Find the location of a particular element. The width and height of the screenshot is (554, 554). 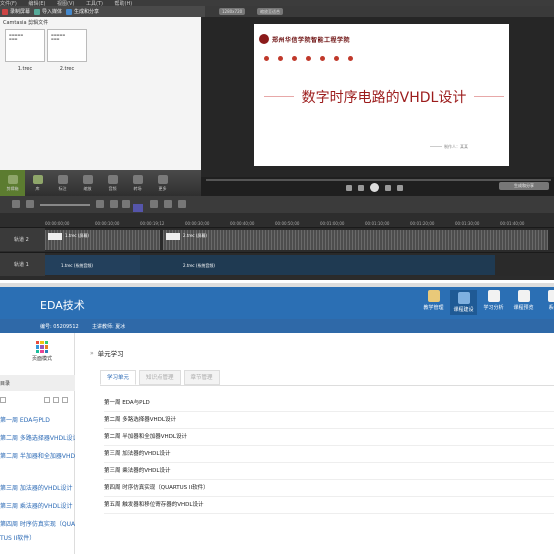

page-mode-button: 页面模式 is located at coordinates (42, 351).